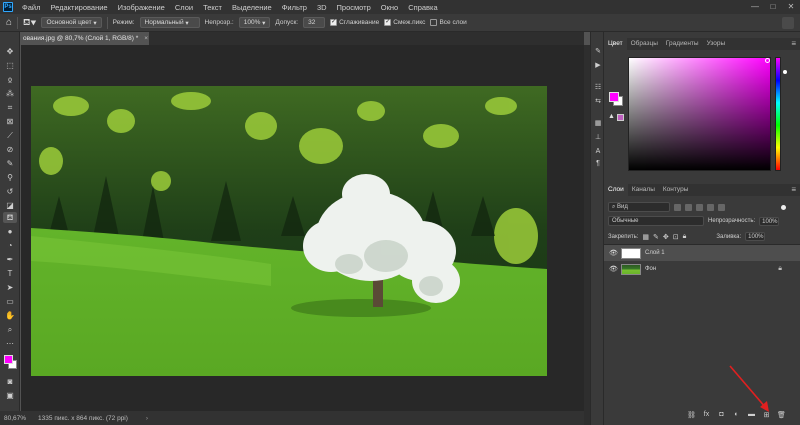  Describe the element at coordinates (767, 60) in the screenshot. I see `color-picker-marker` at that location.